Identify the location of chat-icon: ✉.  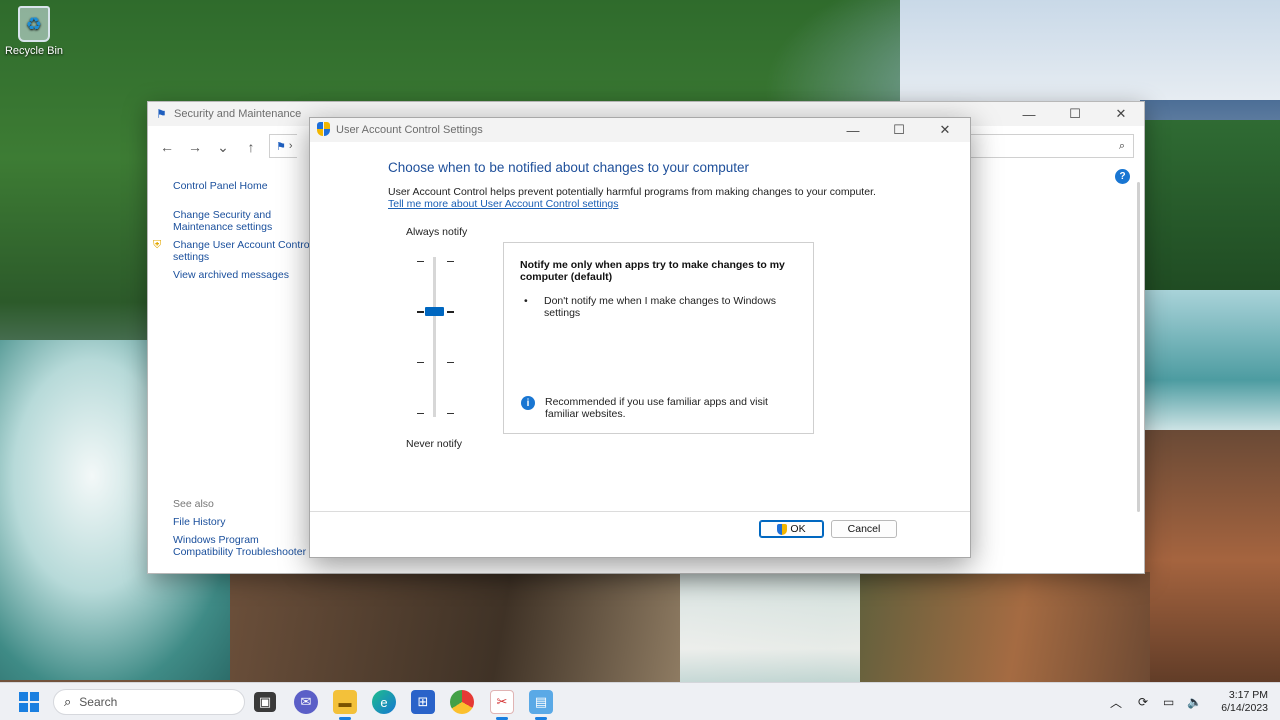
(306, 702).